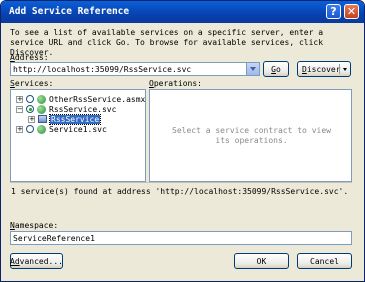 Image resolution: width=365 pixels, height=282 pixels. Describe the element at coordinates (34, 225) in the screenshot. I see `namespace-label: Namespace:` at that location.